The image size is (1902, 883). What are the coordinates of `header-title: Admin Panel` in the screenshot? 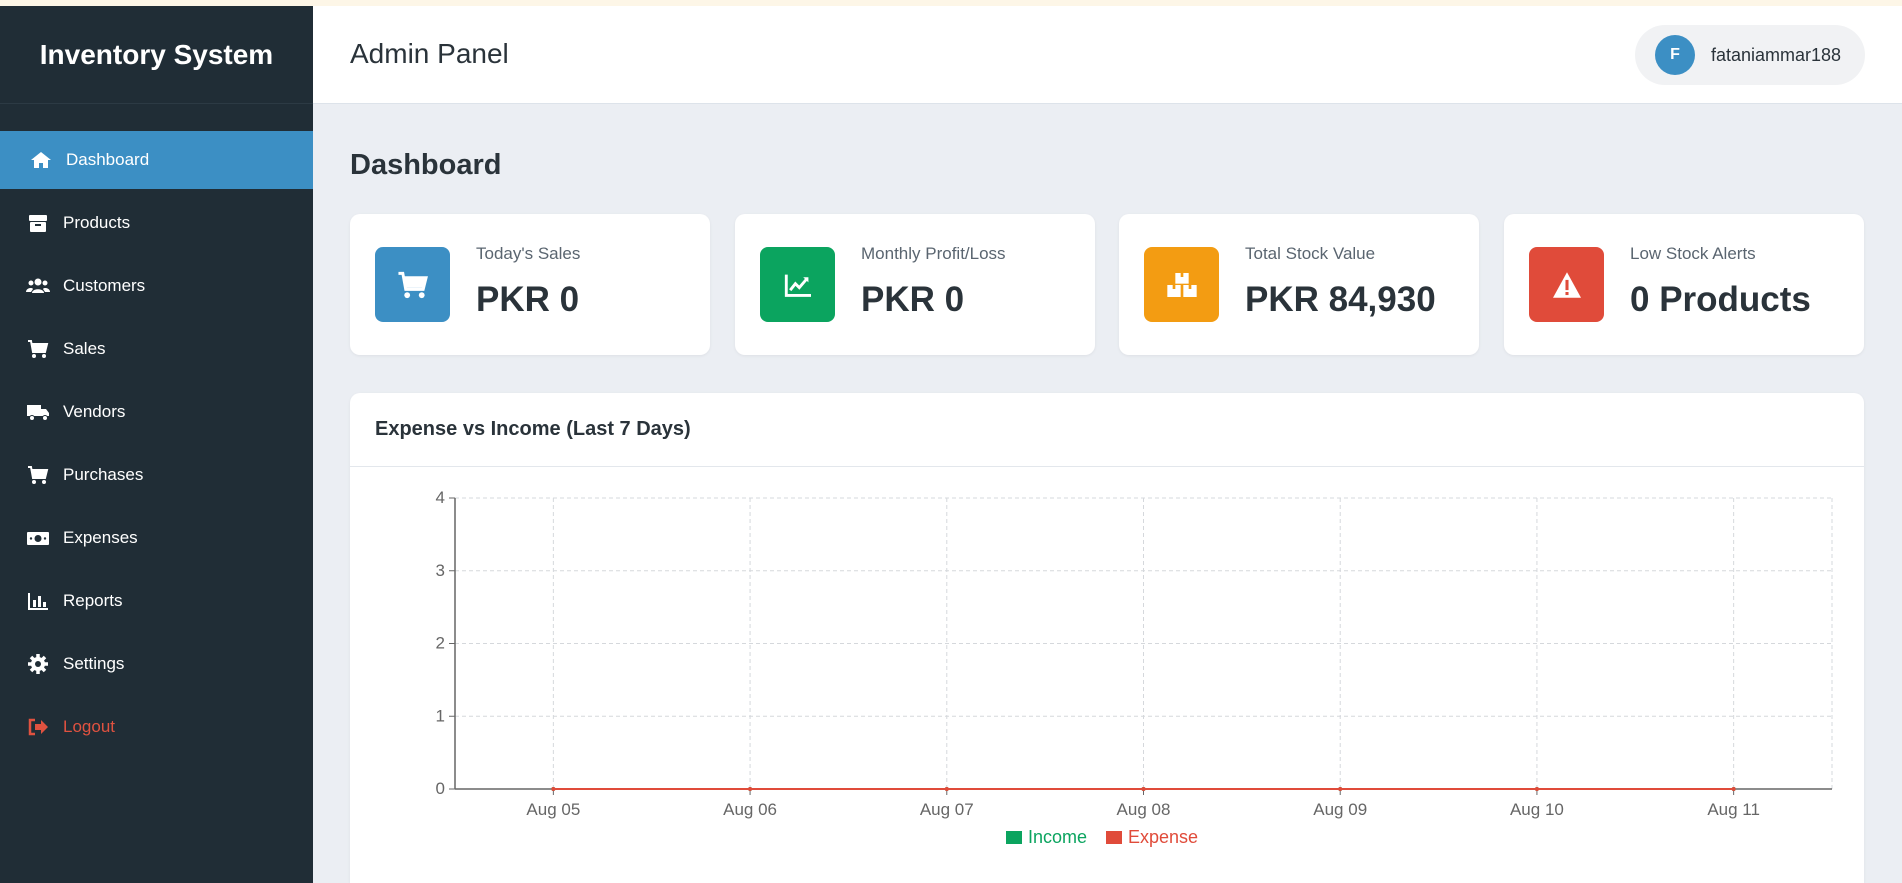 It's located at (429, 53).